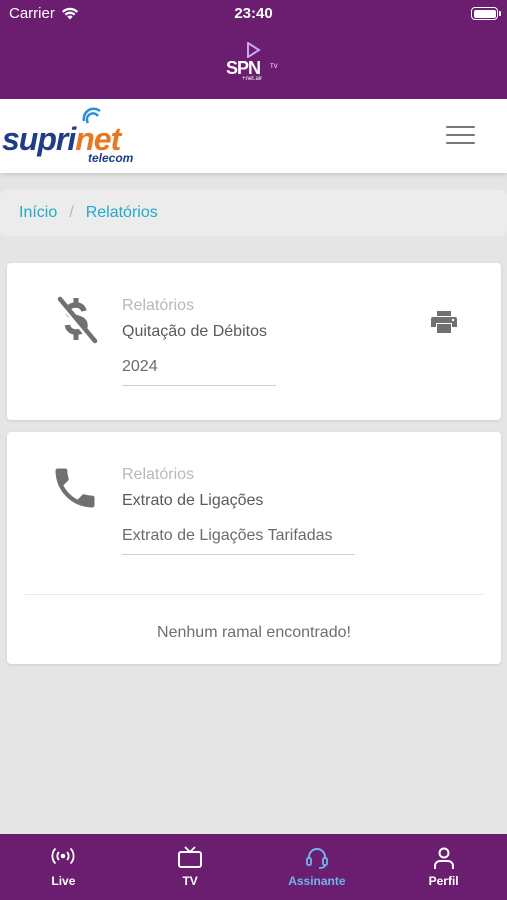 The height and width of the screenshot is (900, 507). Describe the element at coordinates (63, 856) in the screenshot. I see `live-broadcast-icon` at that location.